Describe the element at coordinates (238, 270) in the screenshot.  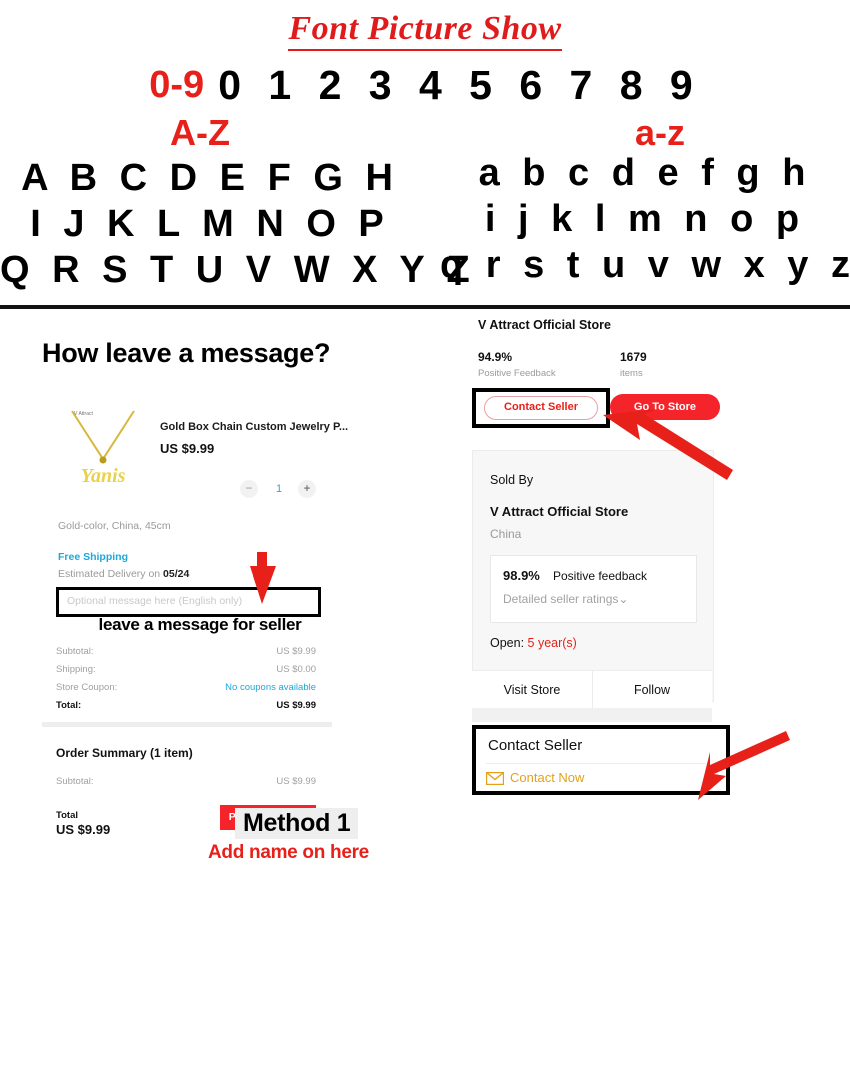
I see `uppercase-row-3: Q R S T U V W X Y Z` at that location.